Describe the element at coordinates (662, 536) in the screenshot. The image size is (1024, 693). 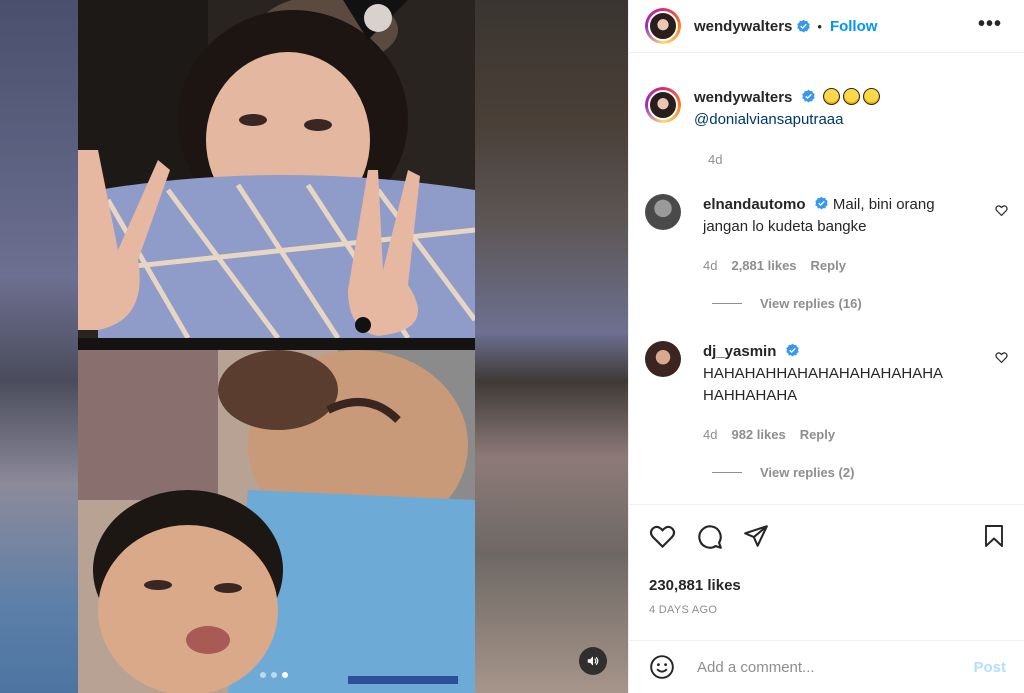
I see `like-heart-icon` at that location.